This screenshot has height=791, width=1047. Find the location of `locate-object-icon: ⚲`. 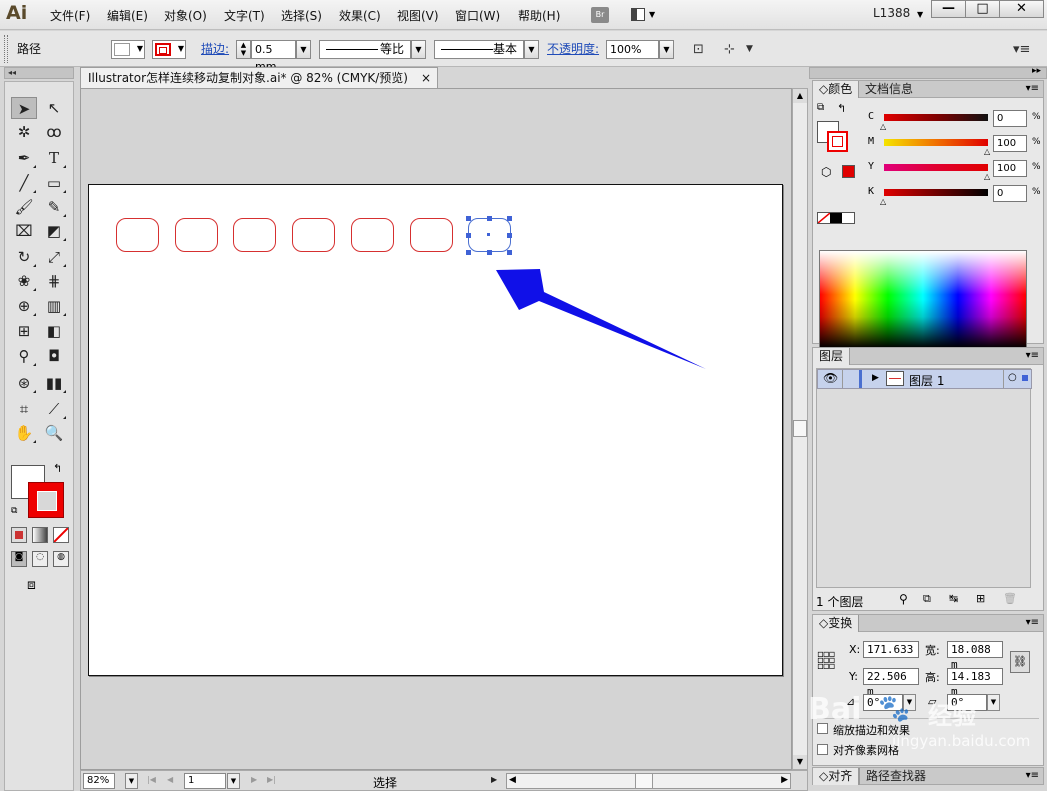

locate-object-icon: ⚲ is located at coordinates (903, 599).